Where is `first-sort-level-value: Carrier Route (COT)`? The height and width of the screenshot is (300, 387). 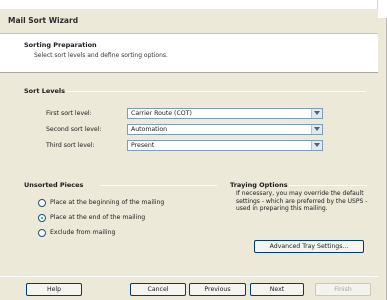
first-sort-level-value: Carrier Route (COT) is located at coordinates (161, 113).